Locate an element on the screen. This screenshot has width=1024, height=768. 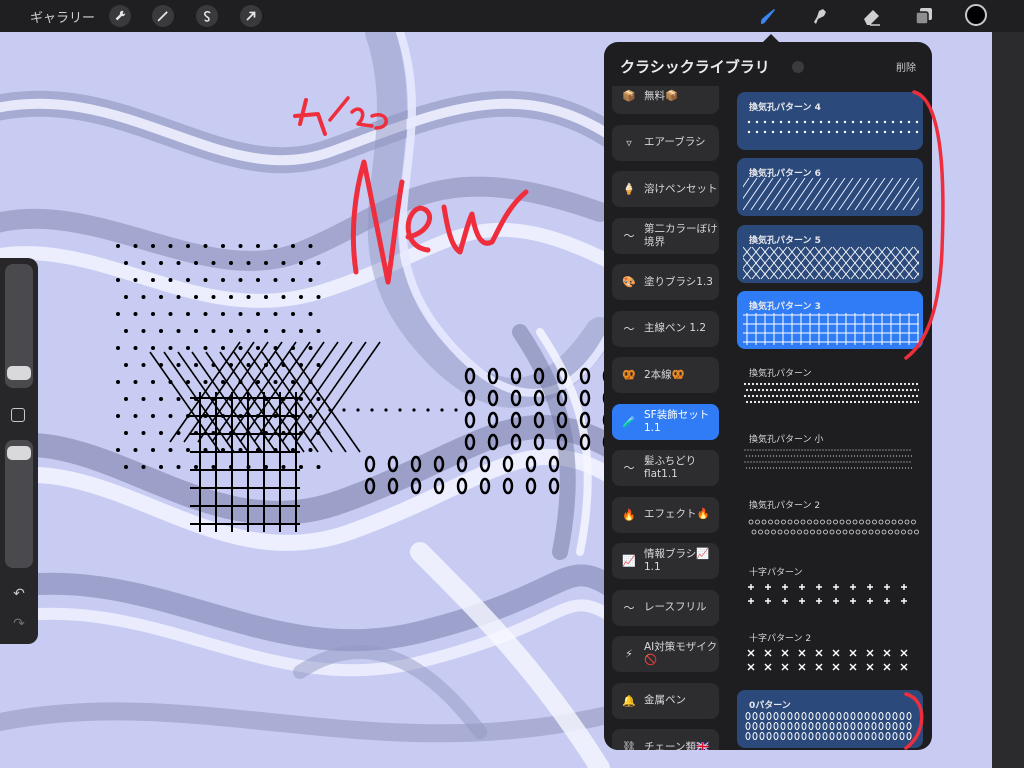
brush-set-item: 🎨 塗りブラシ1.3 is located at coordinates (665, 282).